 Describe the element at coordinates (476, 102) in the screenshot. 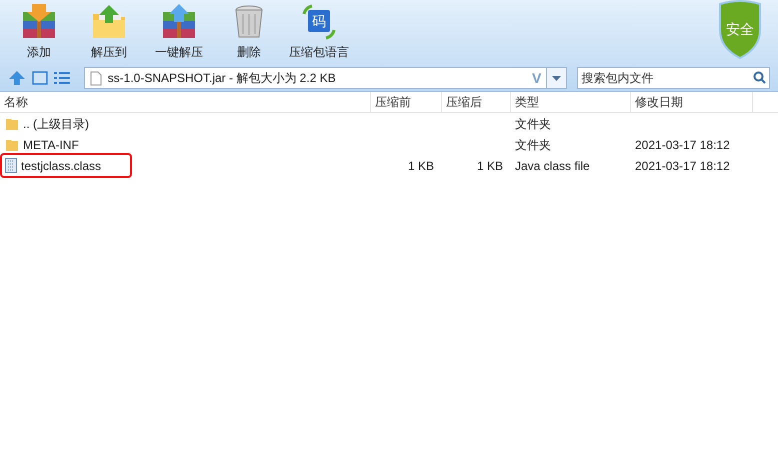

I see `column-header: 压缩后` at that location.